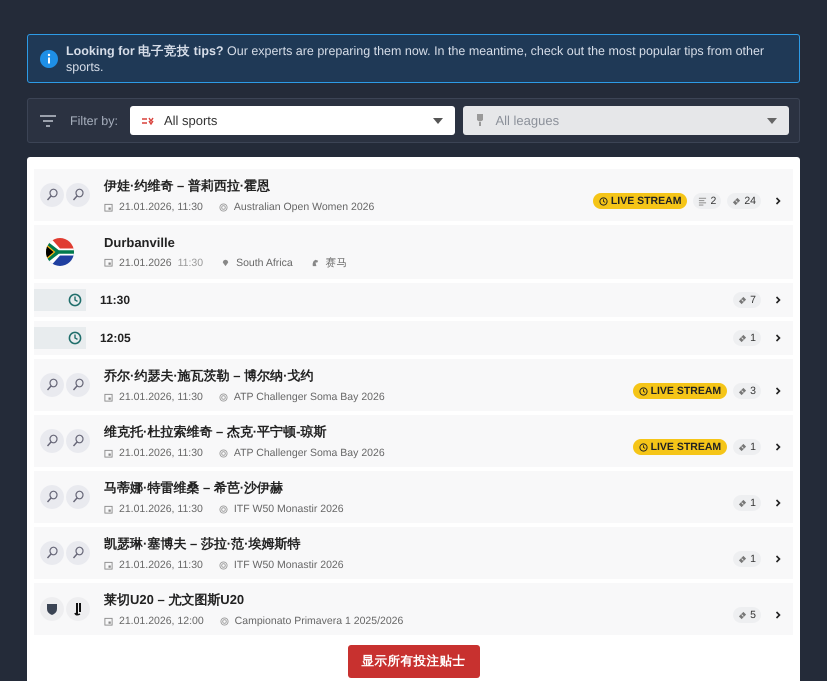 This screenshot has height=681, width=827. What do you see at coordinates (417, 300) in the screenshot?
I see `race-start-time: 11:30` at bounding box center [417, 300].